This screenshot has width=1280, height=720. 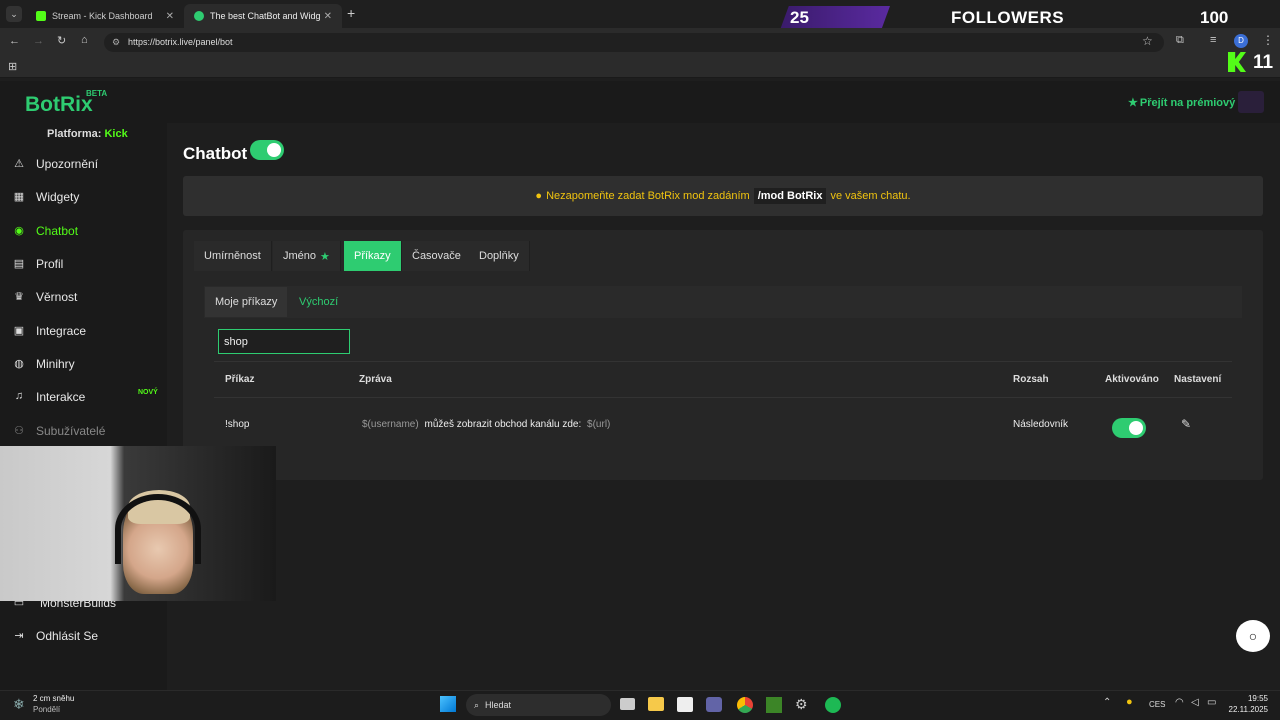 What do you see at coordinates (627, 704) in the screenshot?
I see `task-view-icon` at bounding box center [627, 704].